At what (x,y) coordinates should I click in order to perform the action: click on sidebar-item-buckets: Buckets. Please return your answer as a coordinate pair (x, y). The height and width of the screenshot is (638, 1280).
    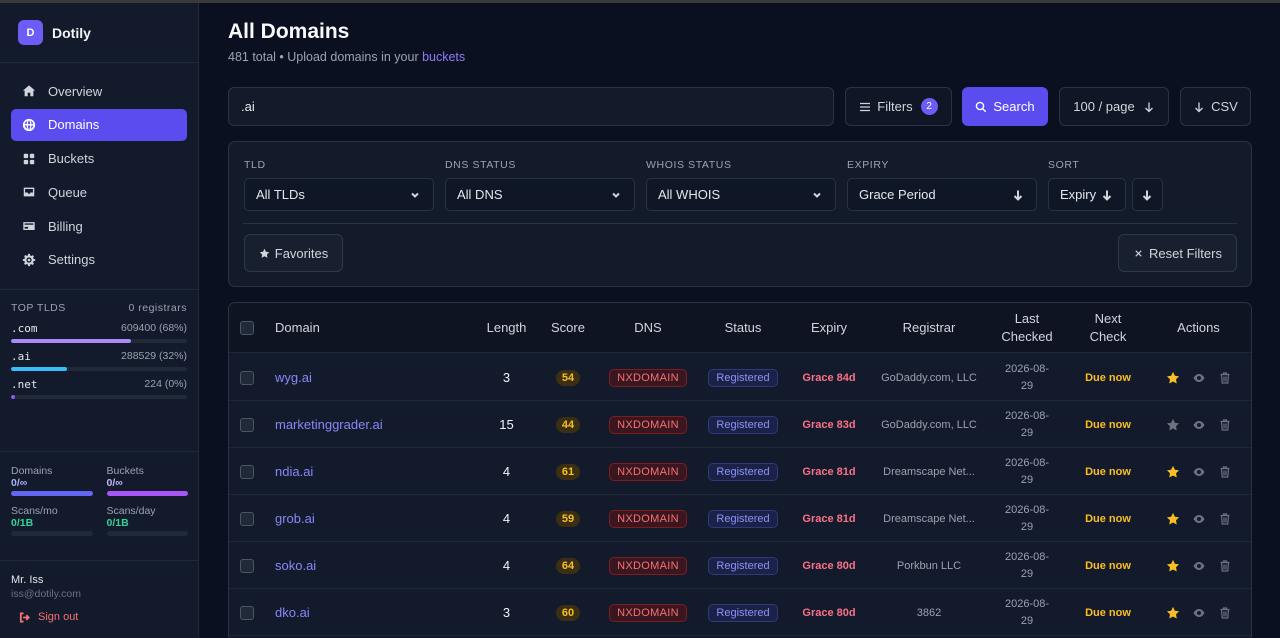
    Looking at the image, I should click on (99, 159).